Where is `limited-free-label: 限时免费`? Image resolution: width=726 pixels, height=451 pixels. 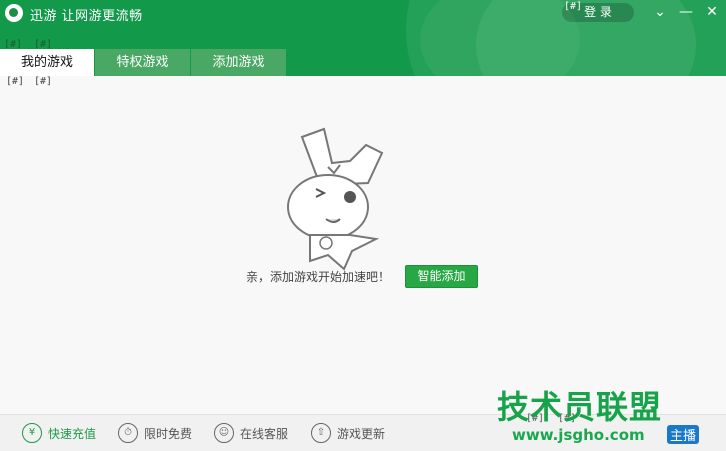 limited-free-label: 限时免费 is located at coordinates (168, 433).